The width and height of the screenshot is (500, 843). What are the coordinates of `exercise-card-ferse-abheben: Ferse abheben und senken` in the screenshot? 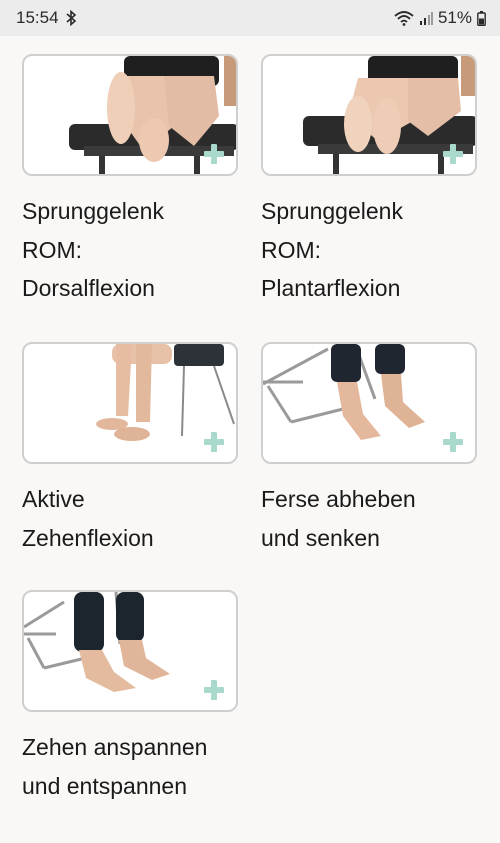 It's located at (369, 449).